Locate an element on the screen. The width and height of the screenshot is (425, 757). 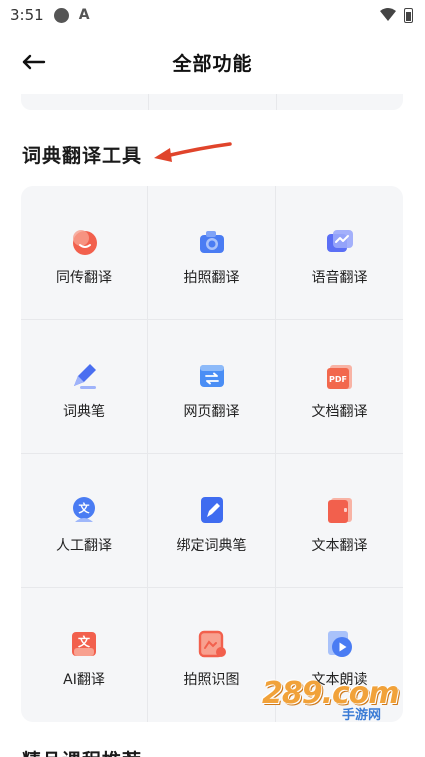
tool-label: AI翻译 is located at coordinates (84, 680).